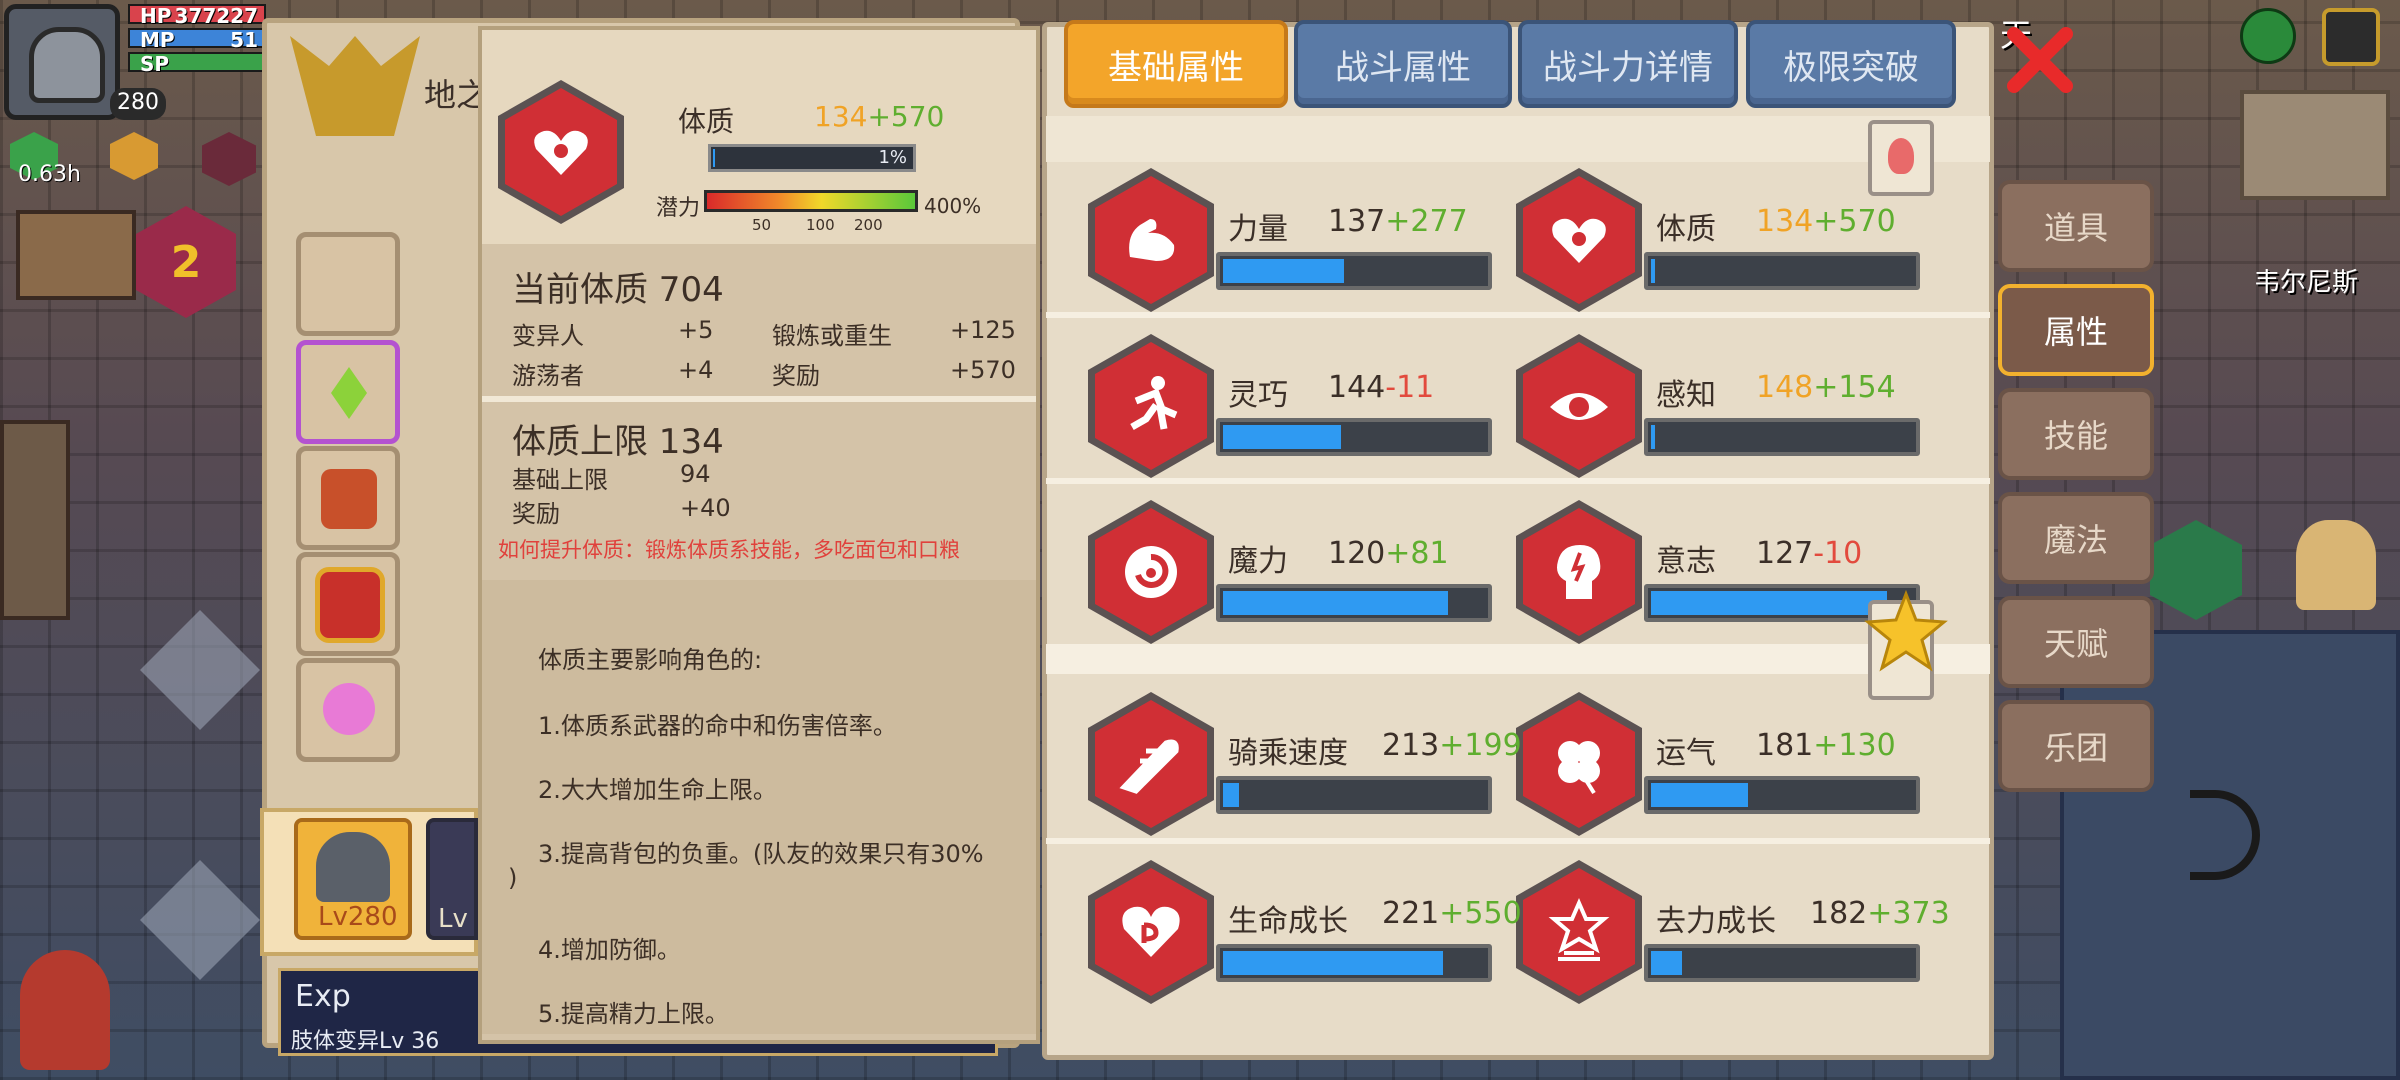  What do you see at coordinates (348, 284) in the screenshot?
I see `equip-slot-head` at bounding box center [348, 284].